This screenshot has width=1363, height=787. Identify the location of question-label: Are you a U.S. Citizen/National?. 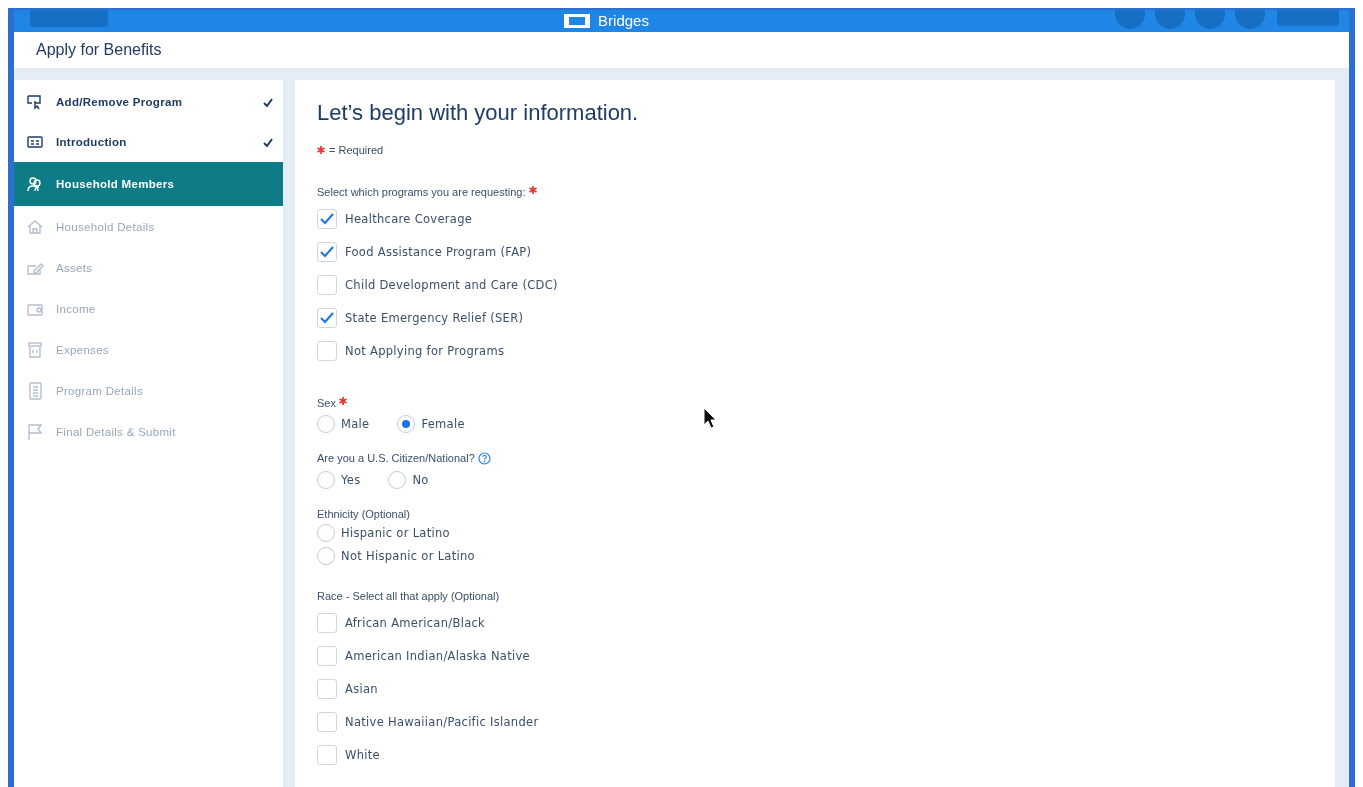
(396, 458).